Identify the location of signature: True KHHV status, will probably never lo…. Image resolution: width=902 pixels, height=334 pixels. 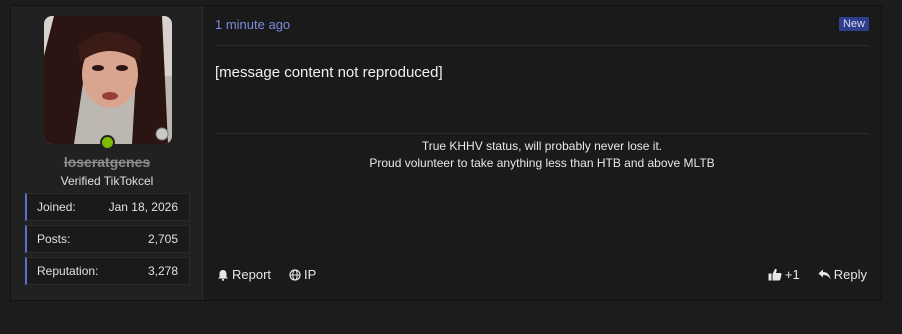
(542, 155).